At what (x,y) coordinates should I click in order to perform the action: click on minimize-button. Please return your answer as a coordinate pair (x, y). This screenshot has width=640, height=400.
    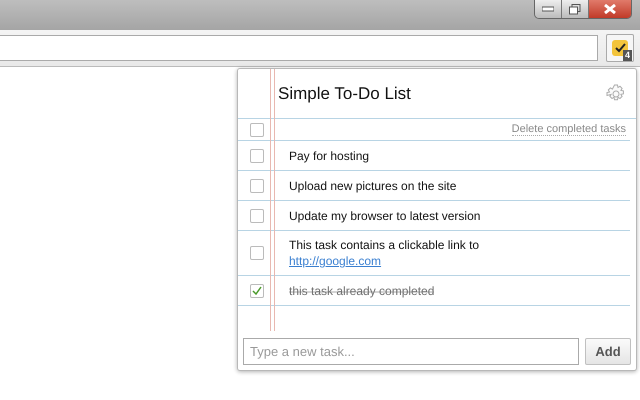
    Looking at the image, I should click on (548, 9).